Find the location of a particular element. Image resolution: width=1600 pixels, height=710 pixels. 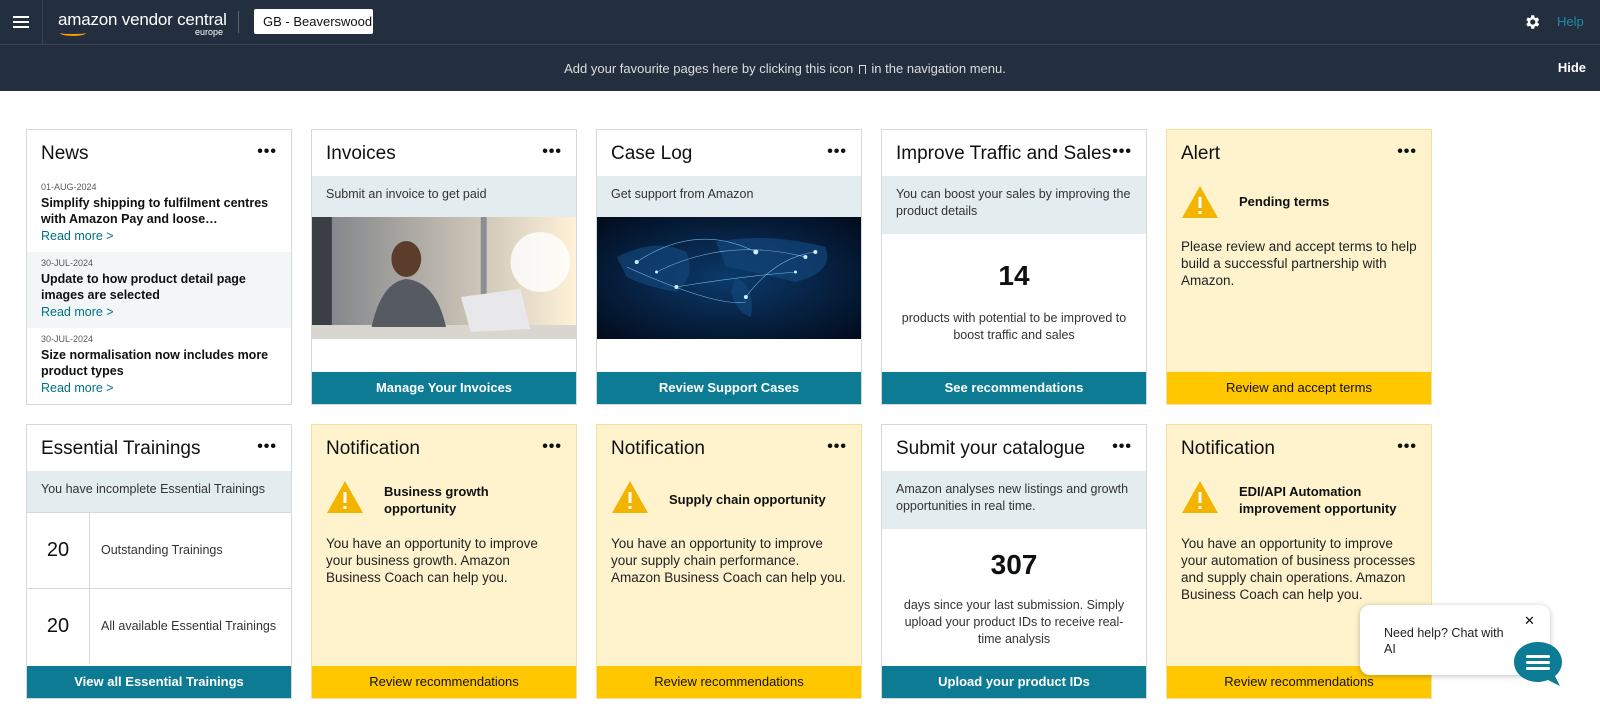

close-icon: ✕ is located at coordinates (1529, 621).